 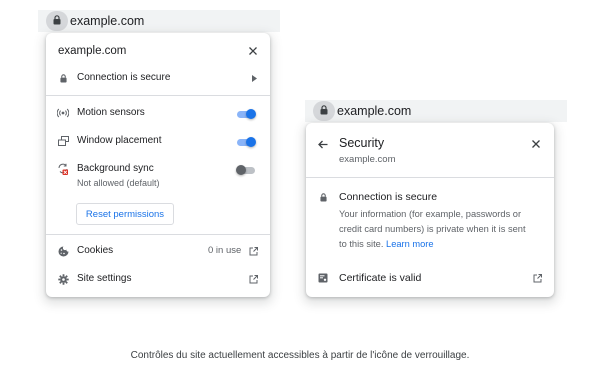 What do you see at coordinates (367, 159) in the screenshot?
I see `popup-subtitle: example.com` at bounding box center [367, 159].